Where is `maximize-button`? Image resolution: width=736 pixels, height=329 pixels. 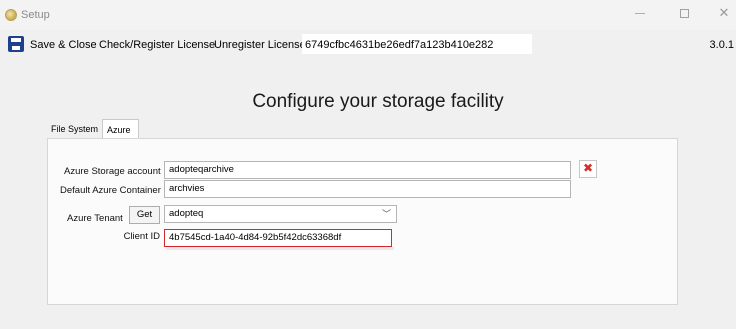
maximize-button is located at coordinates (684, 12).